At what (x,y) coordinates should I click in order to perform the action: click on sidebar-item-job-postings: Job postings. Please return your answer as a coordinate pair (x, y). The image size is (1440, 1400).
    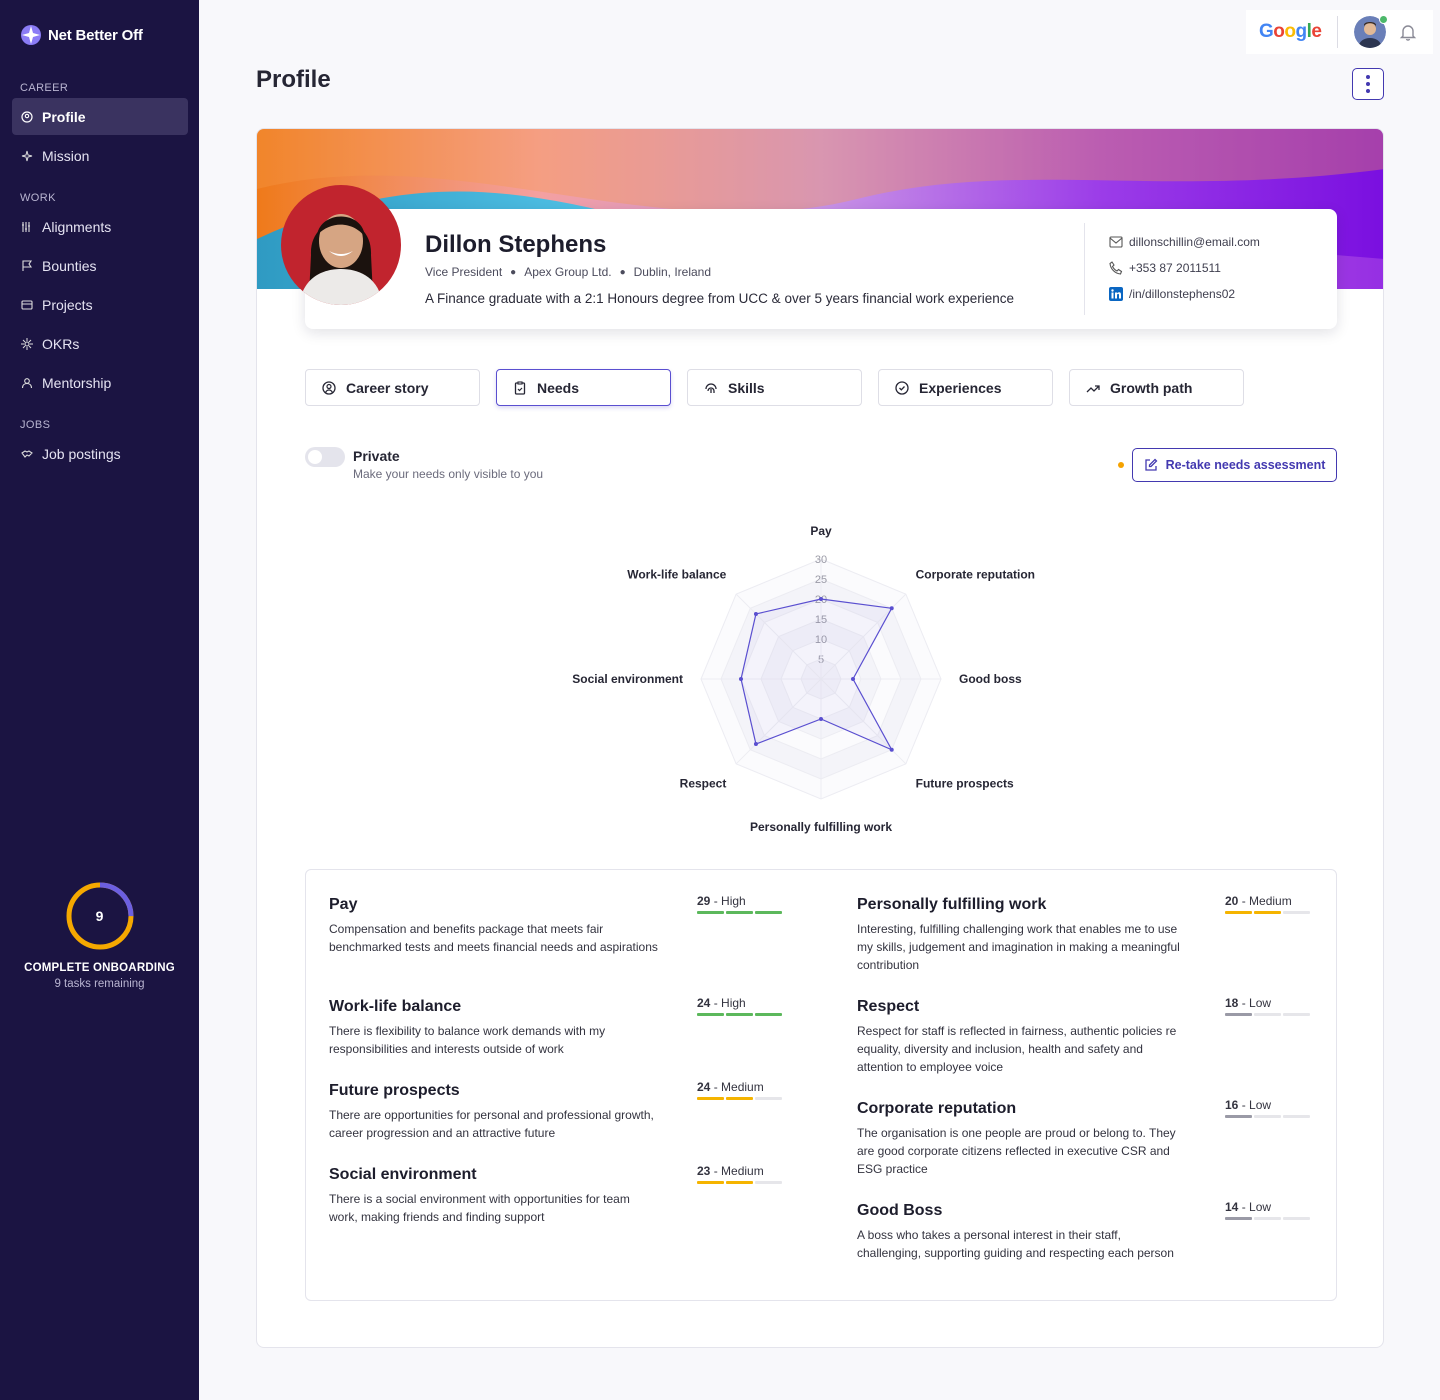
    Looking at the image, I should click on (100, 453).